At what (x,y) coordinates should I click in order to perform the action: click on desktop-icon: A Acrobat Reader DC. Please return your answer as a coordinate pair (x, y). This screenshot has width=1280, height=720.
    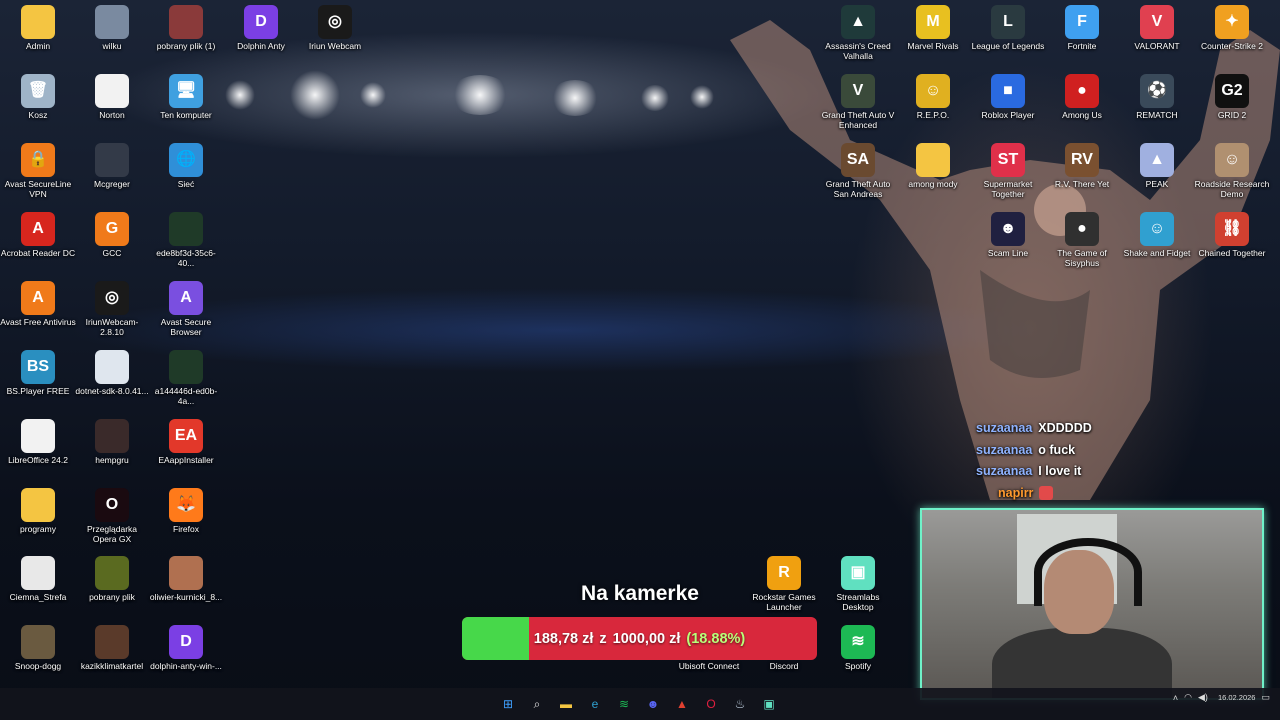
    Looking at the image, I should click on (38, 235).